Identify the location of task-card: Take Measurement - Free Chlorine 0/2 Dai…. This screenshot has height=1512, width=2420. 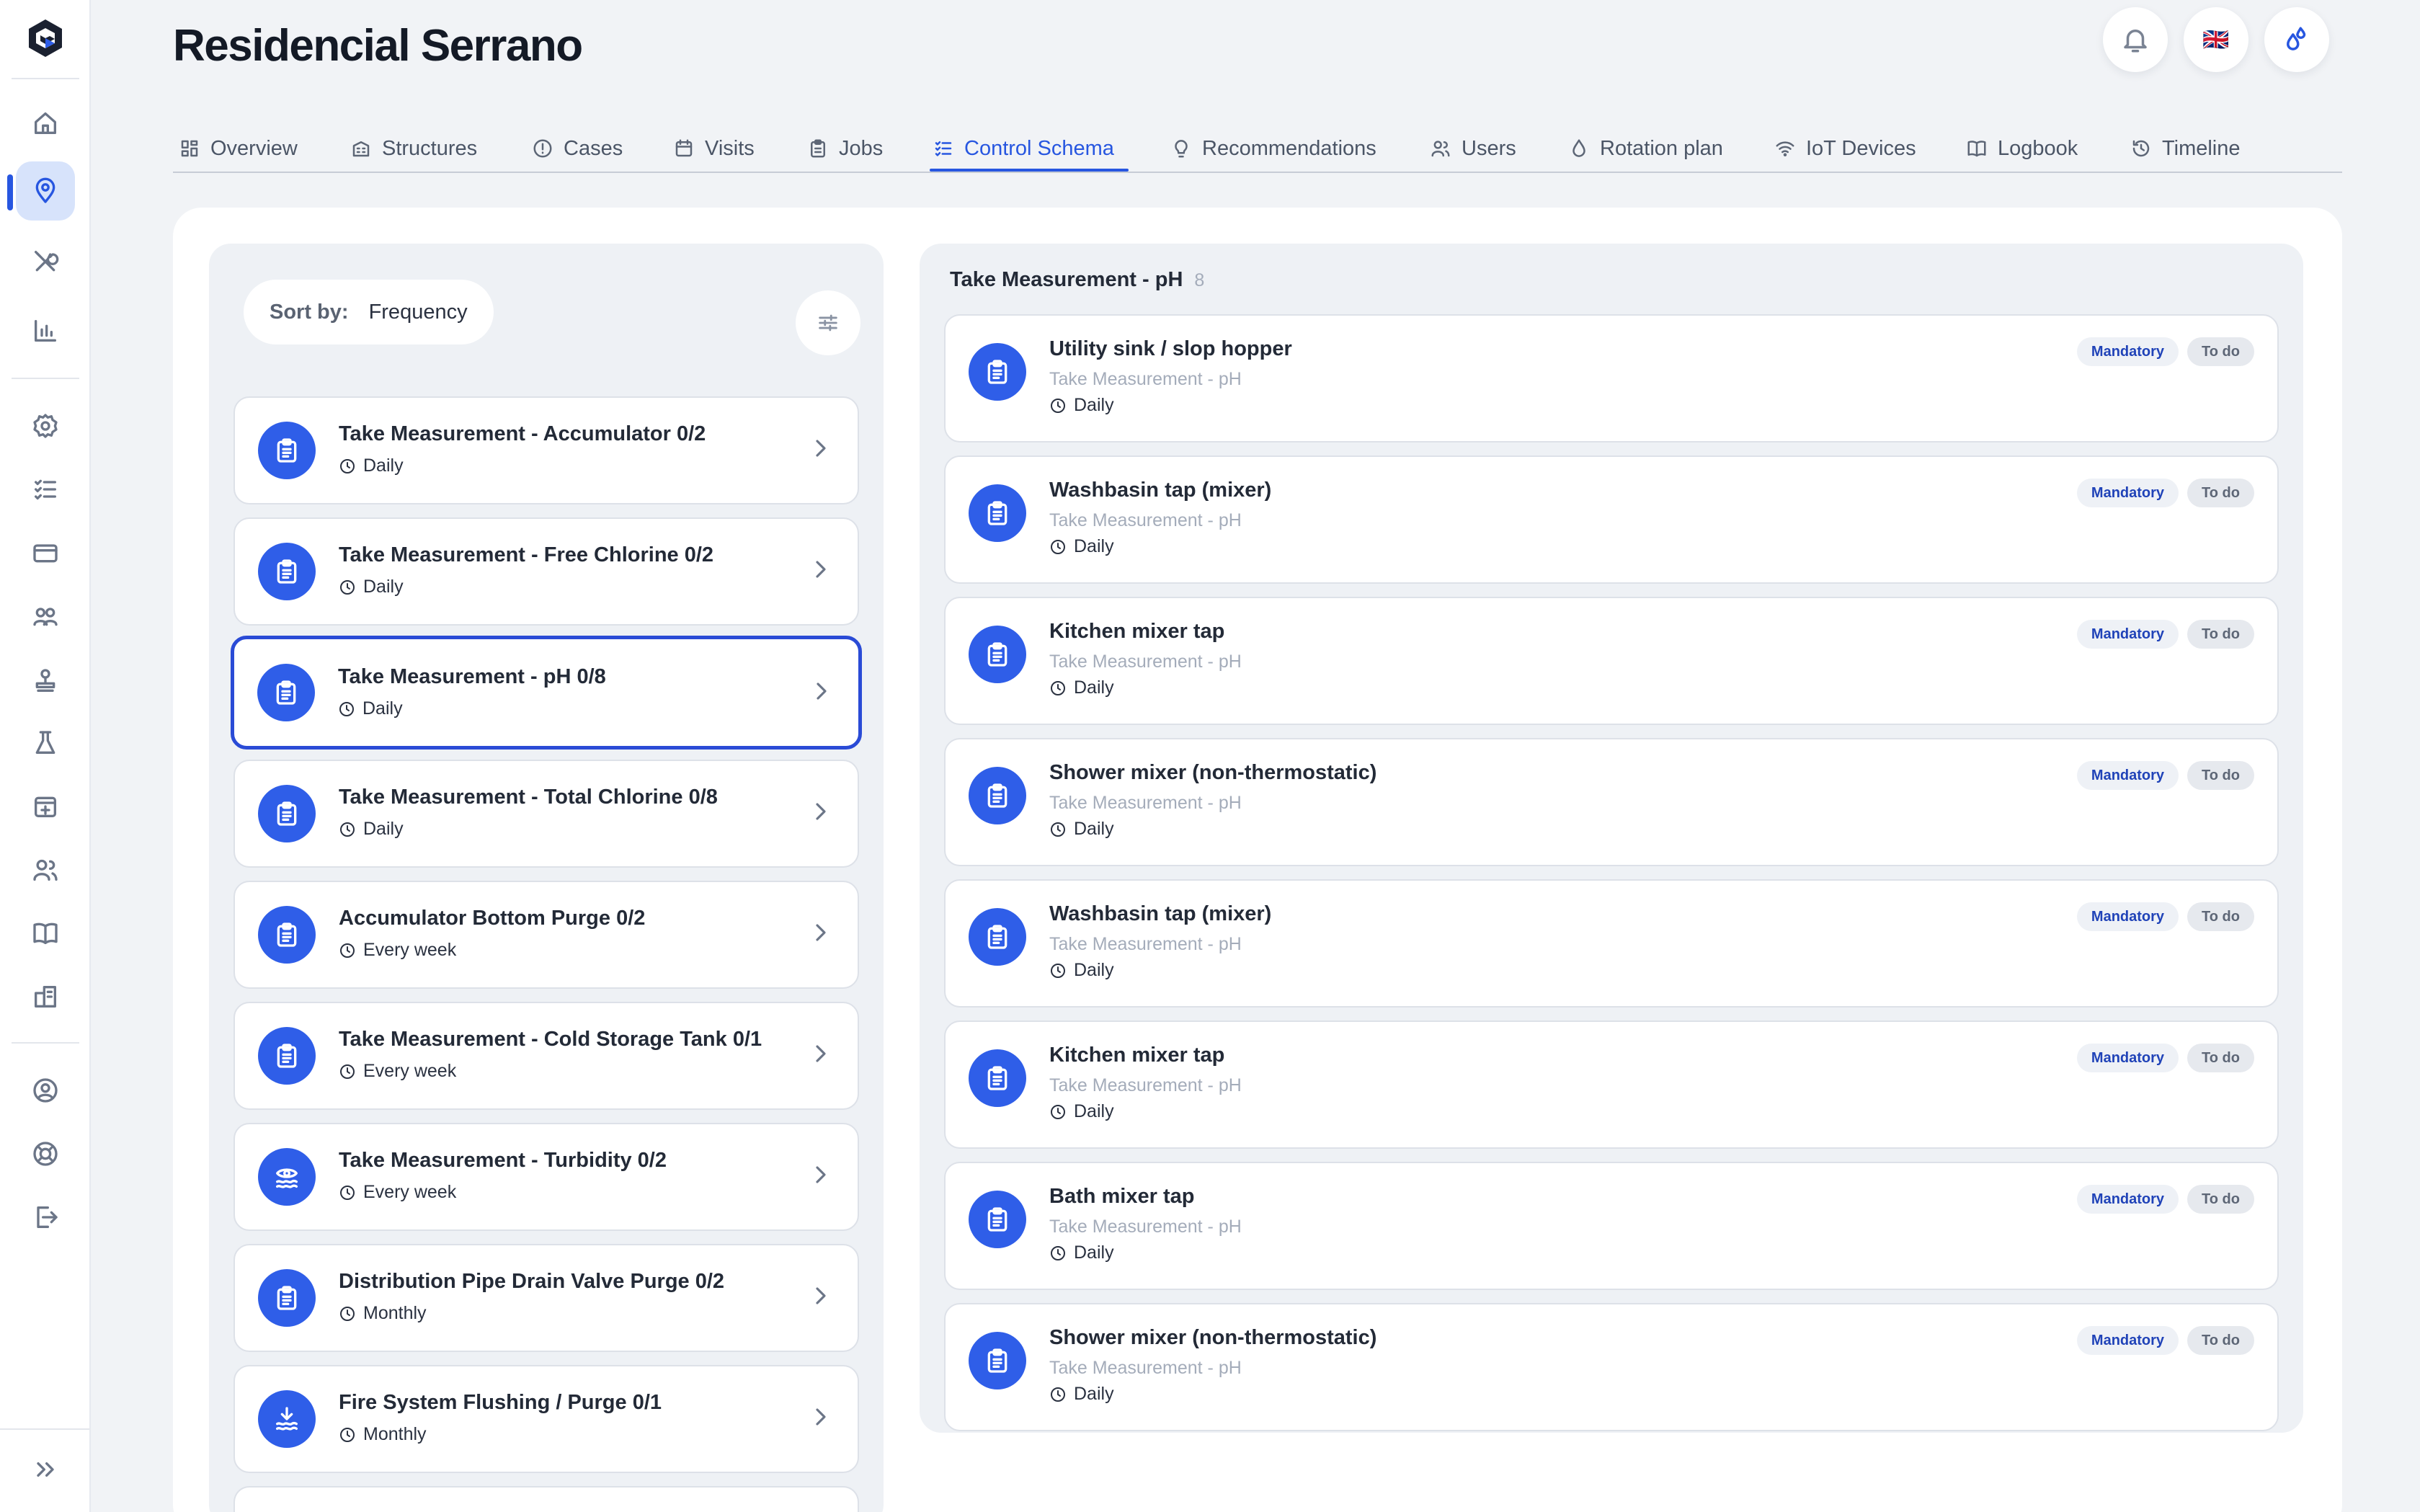
(546, 572).